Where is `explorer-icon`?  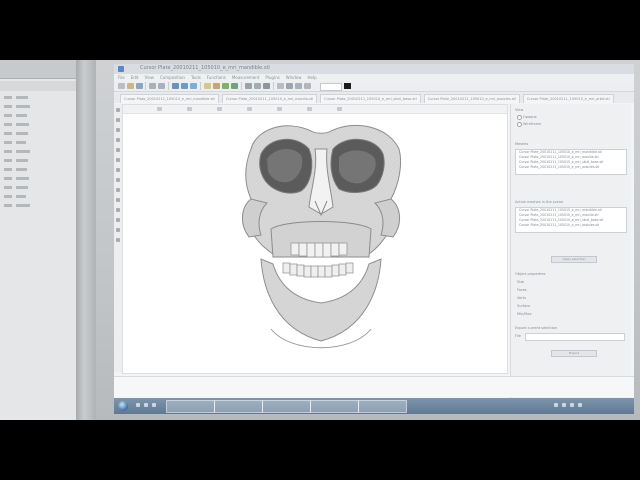
explorer-icon is located at coordinates (138, 405).